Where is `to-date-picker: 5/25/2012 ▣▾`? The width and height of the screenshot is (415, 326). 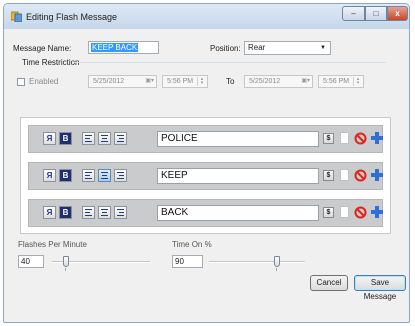 to-date-picker: 5/25/2012 ▣▾ is located at coordinates (278, 81).